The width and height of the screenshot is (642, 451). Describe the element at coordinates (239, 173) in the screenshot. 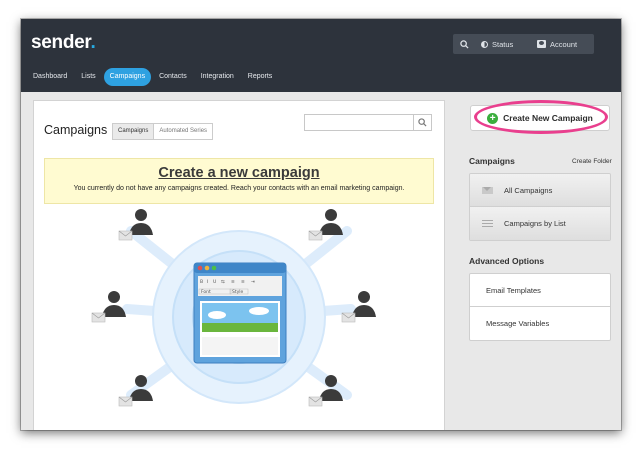

I see `create-campaign-link: Create a new campaign` at that location.